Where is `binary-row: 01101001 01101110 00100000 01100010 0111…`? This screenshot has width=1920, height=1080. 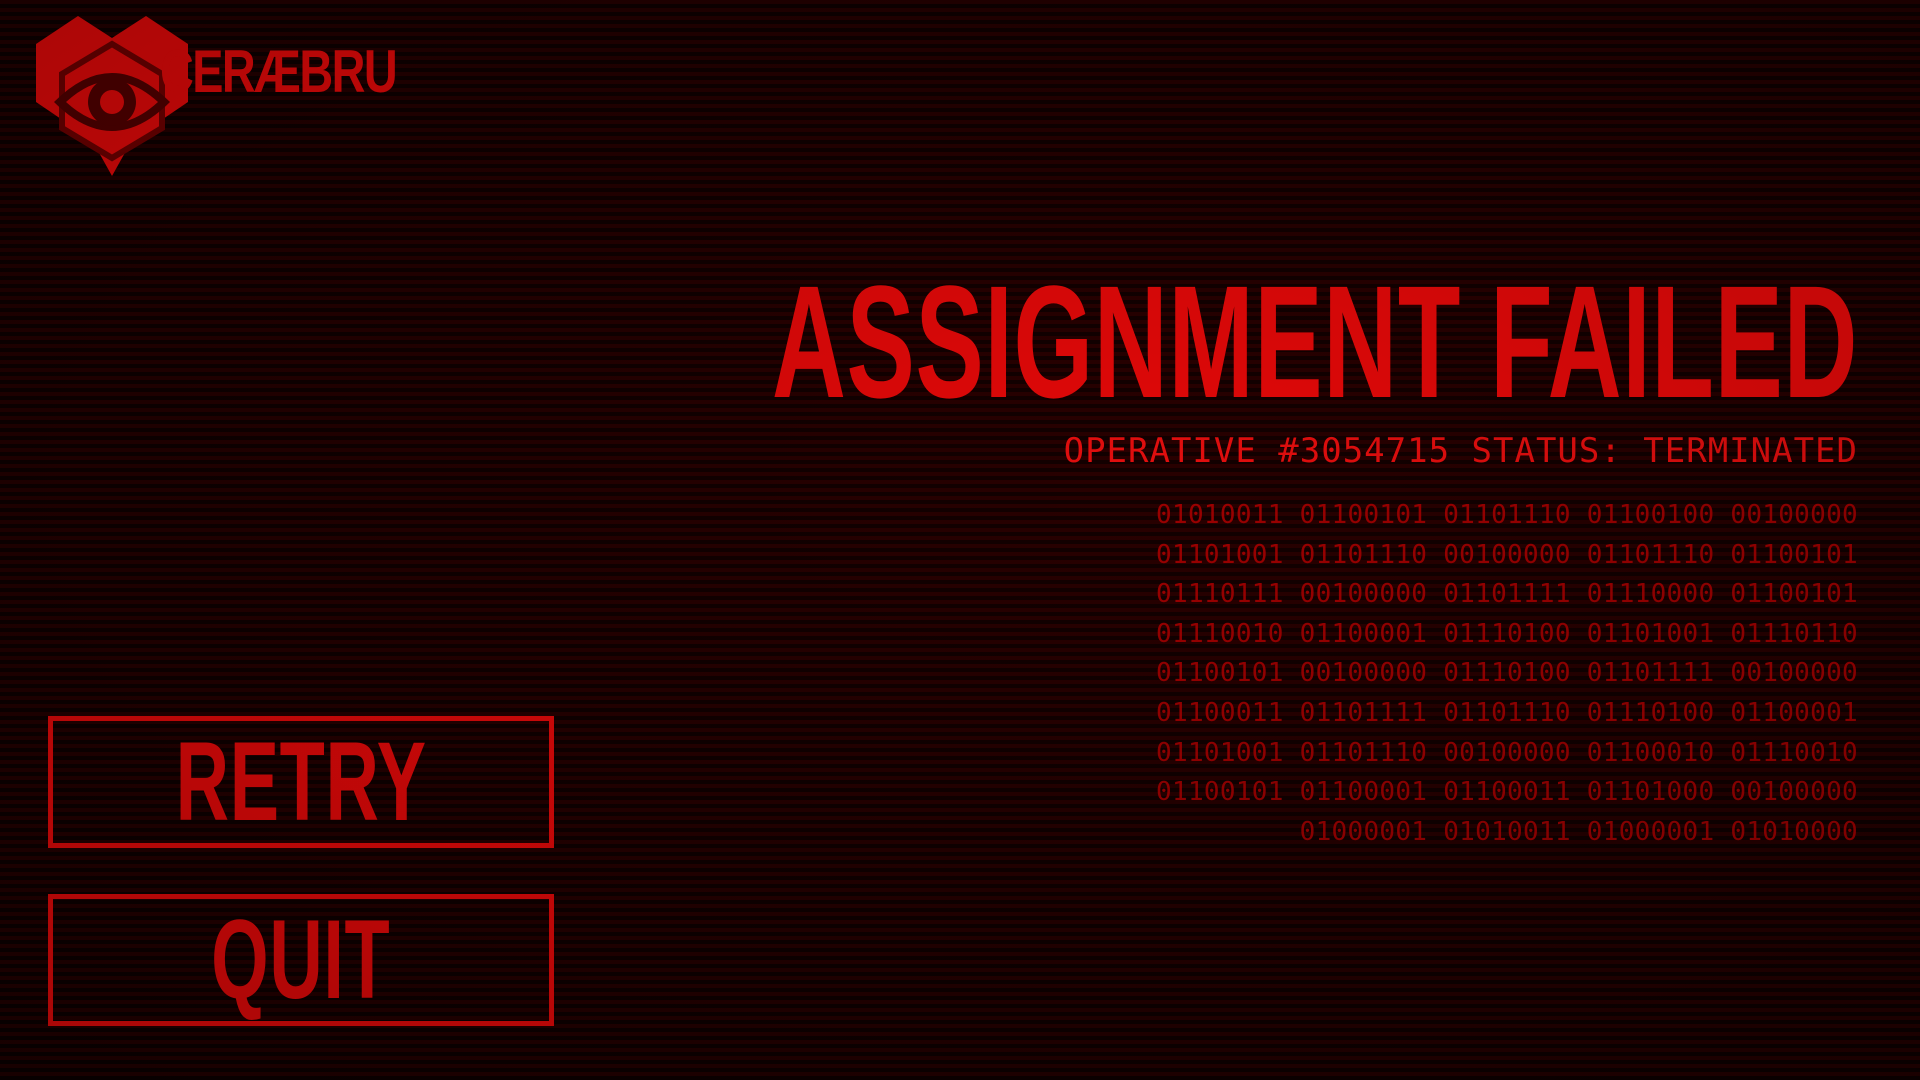
binary-row: 01101001 01101110 00100000 01100010 0111… is located at coordinates (1507, 752).